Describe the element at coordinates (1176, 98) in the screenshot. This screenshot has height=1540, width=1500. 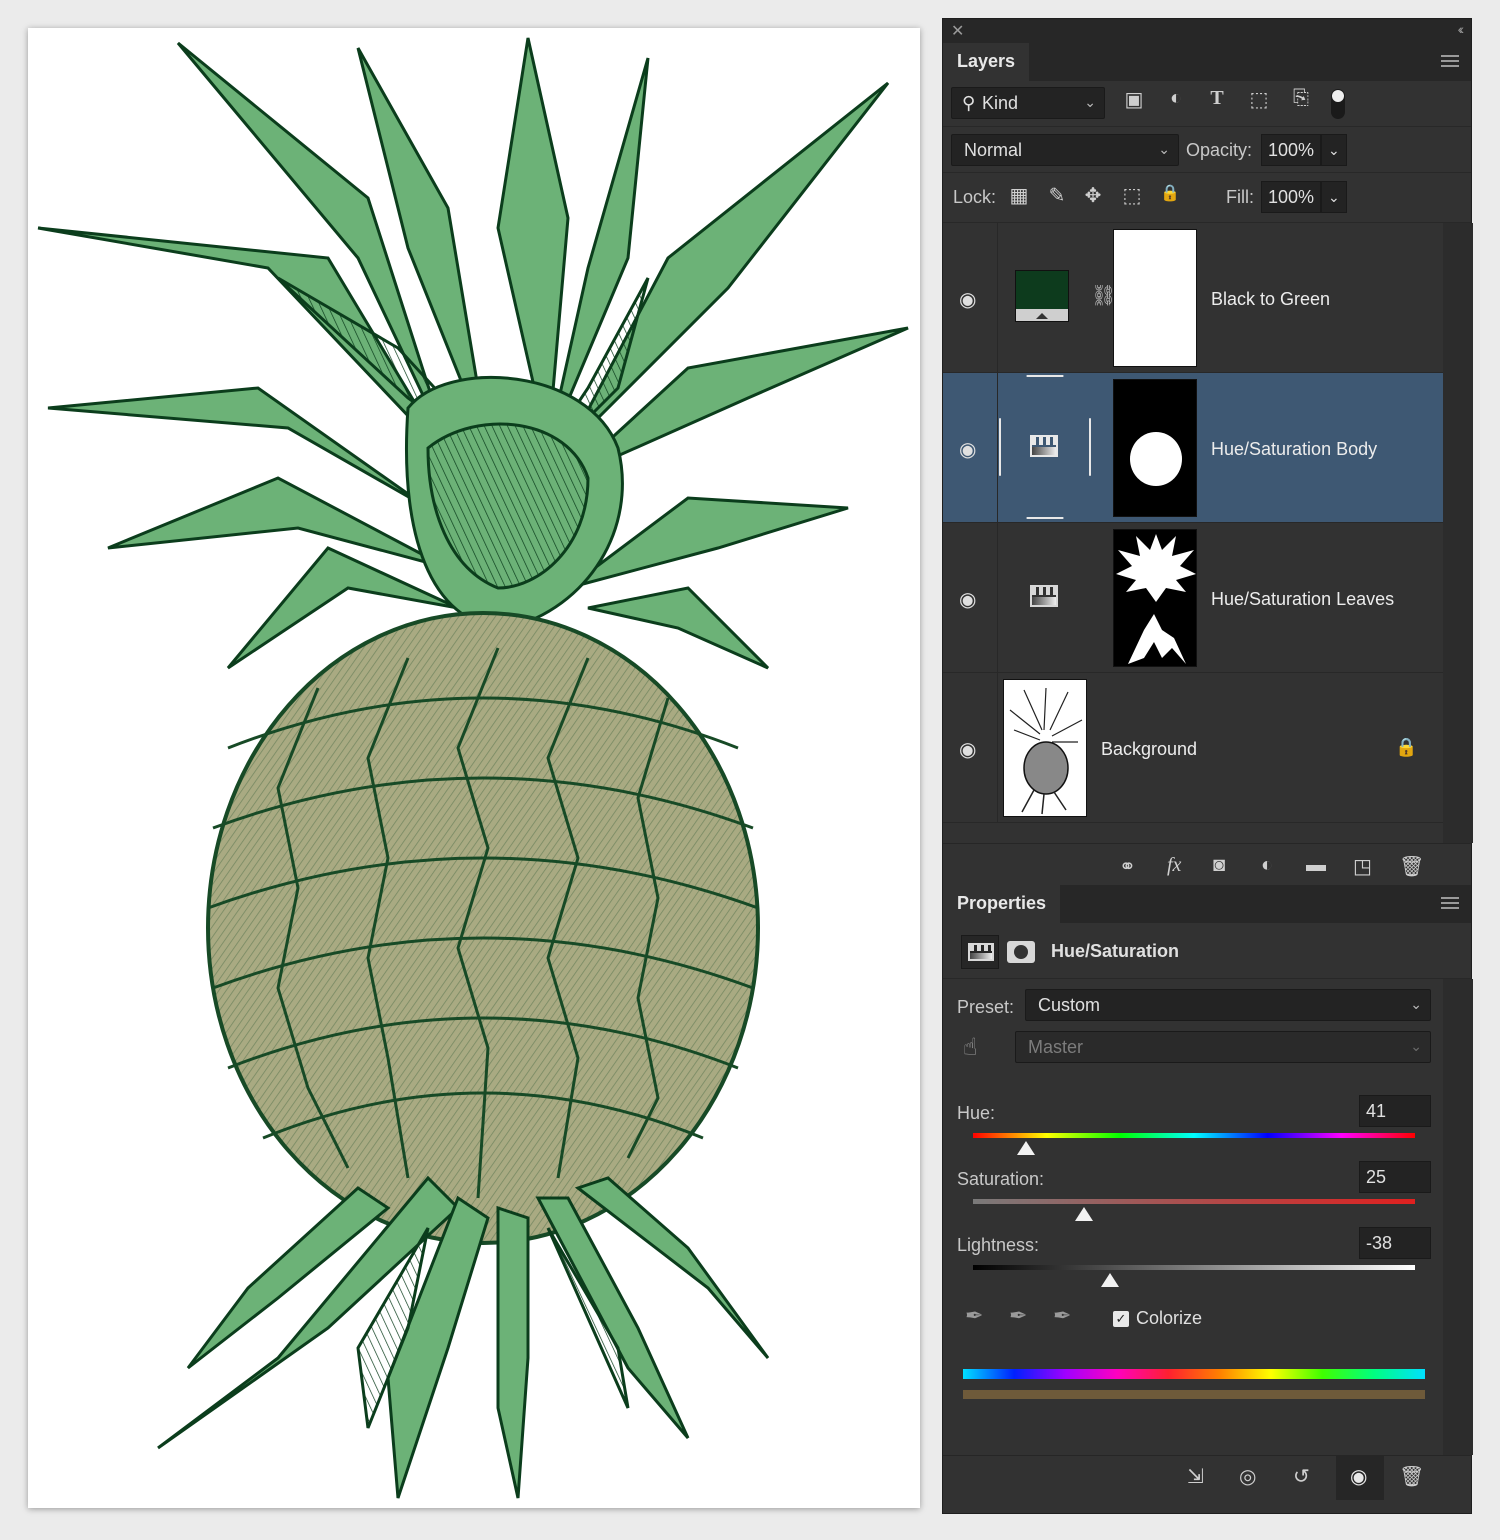
I see `adjustment-filter-icon: ◐` at that location.